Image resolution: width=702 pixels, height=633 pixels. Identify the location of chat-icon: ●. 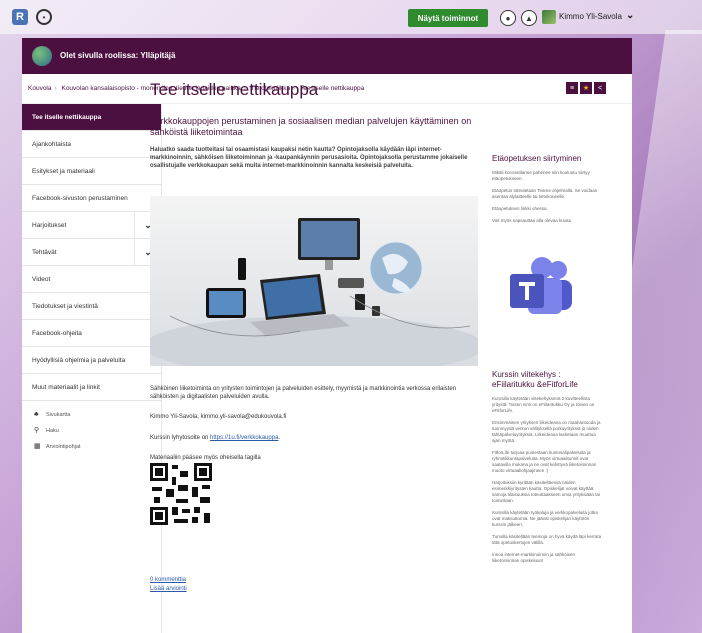
(508, 18).